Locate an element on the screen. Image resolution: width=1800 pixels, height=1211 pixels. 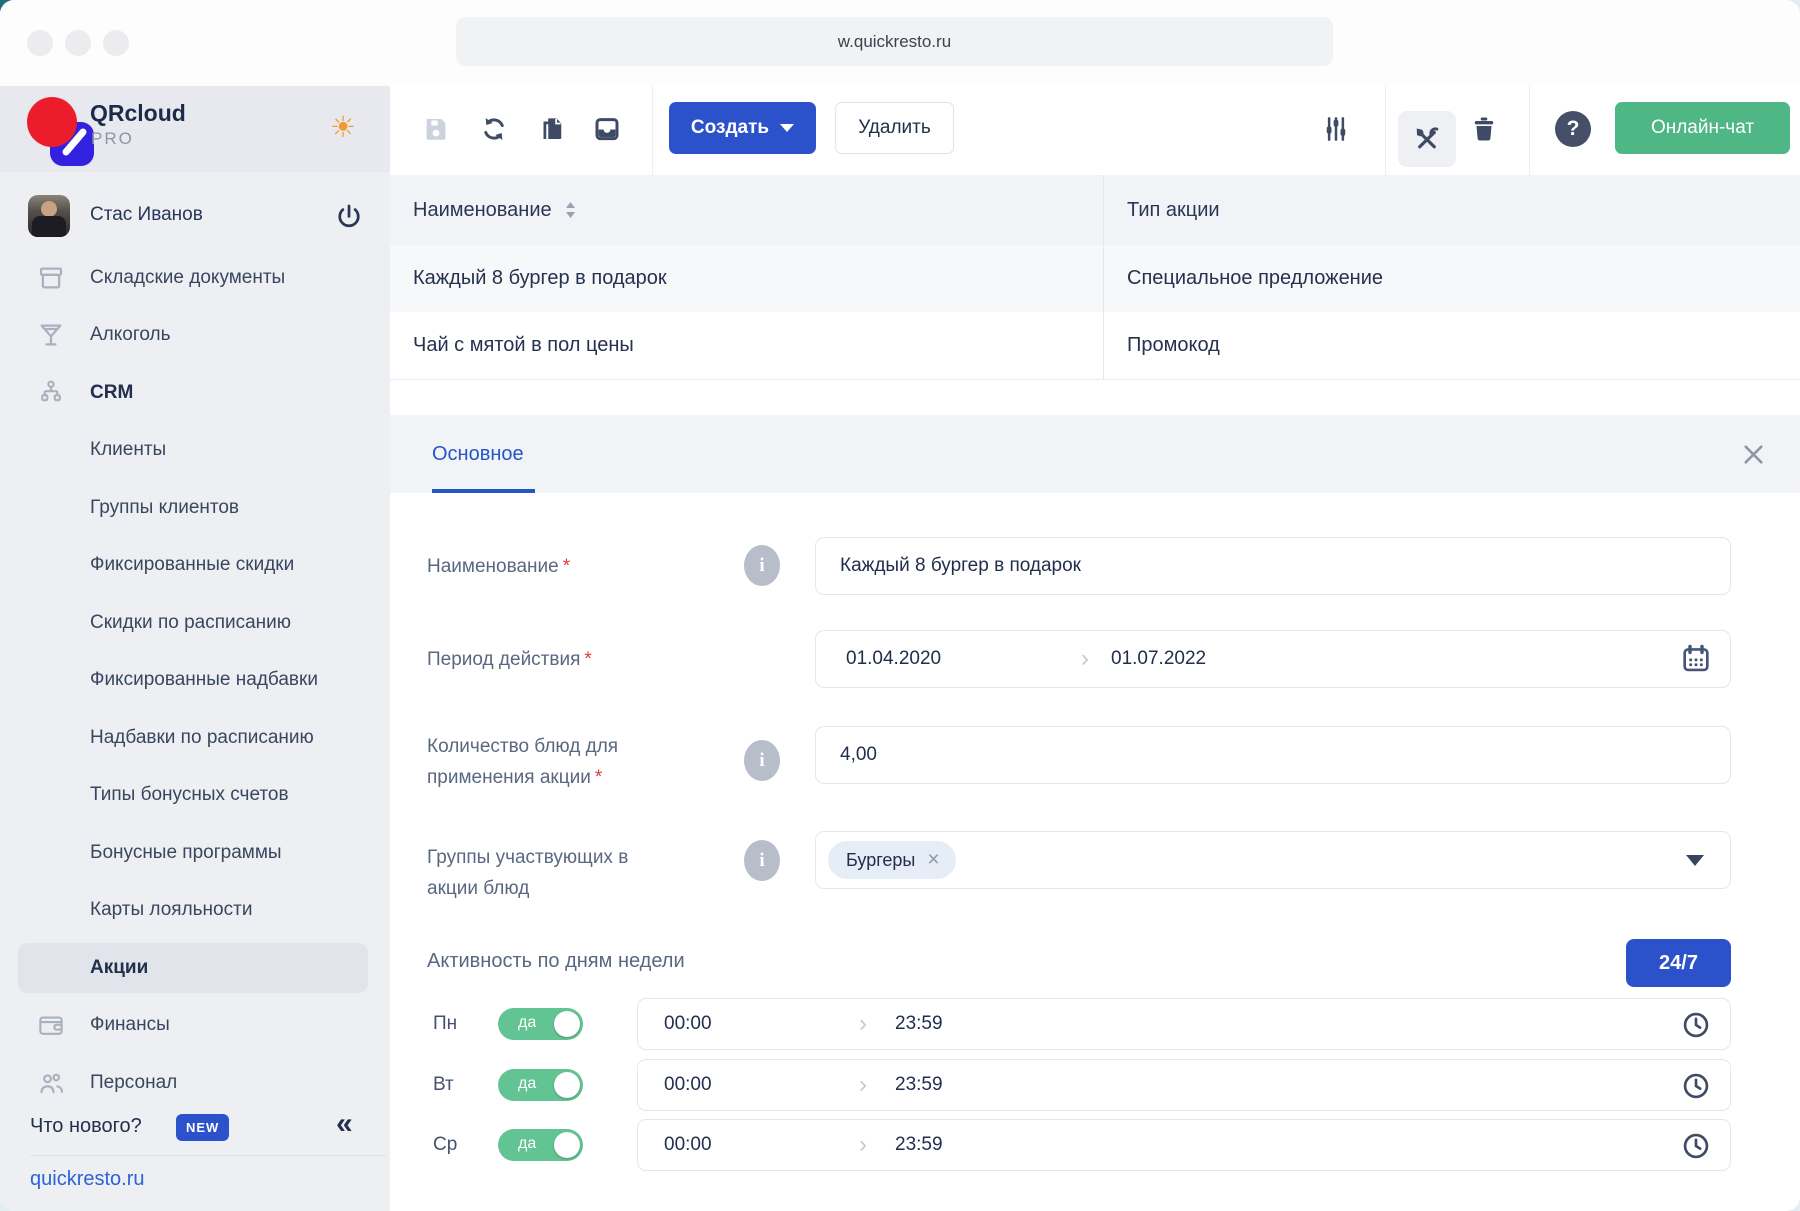
row-type: Промокод is located at coordinates (1173, 345).